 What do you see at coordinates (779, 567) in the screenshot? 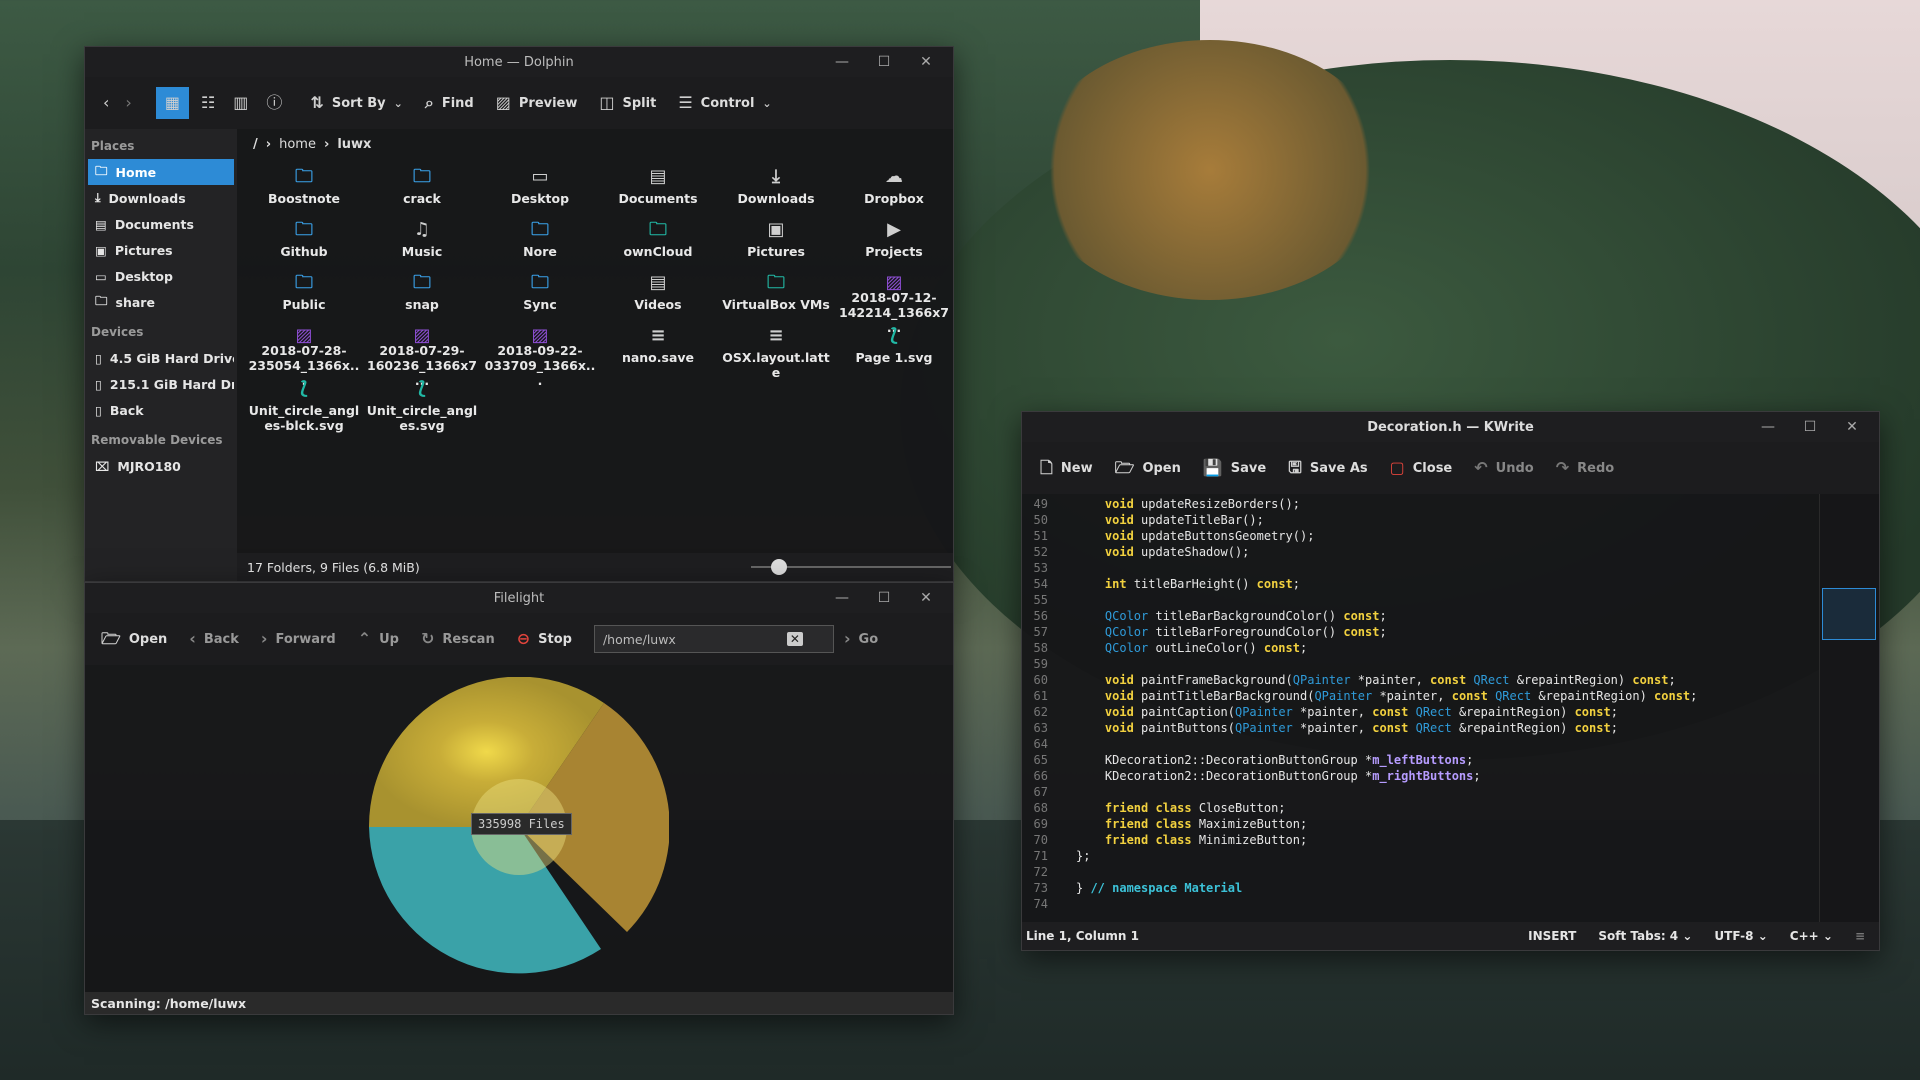
I see `zoom-slider-handle` at bounding box center [779, 567].